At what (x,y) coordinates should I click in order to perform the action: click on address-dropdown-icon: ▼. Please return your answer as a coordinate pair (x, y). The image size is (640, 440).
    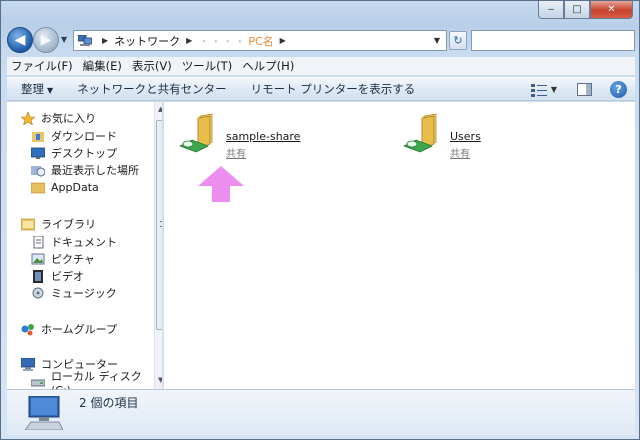
    Looking at the image, I should click on (437, 40).